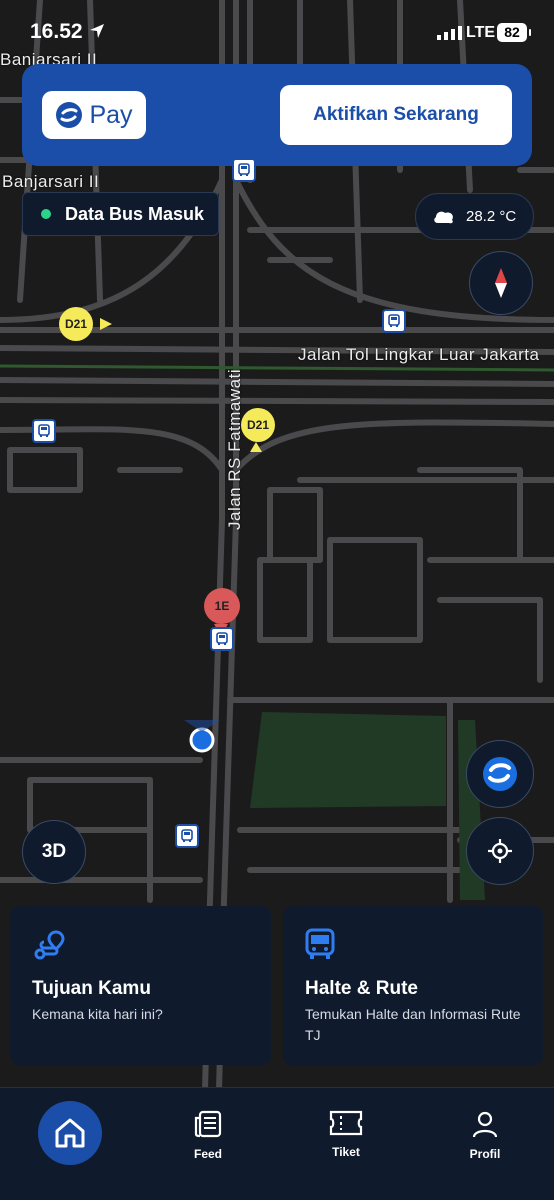  I want to click on nav-feed-label: Feed, so click(207, 1154).